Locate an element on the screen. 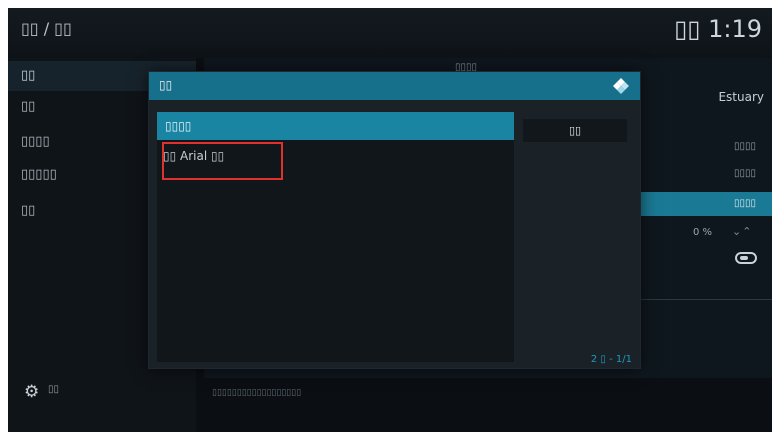 This screenshot has width=780, height=433. list-item: ▯▯▯▯ is located at coordinates (335, 126).